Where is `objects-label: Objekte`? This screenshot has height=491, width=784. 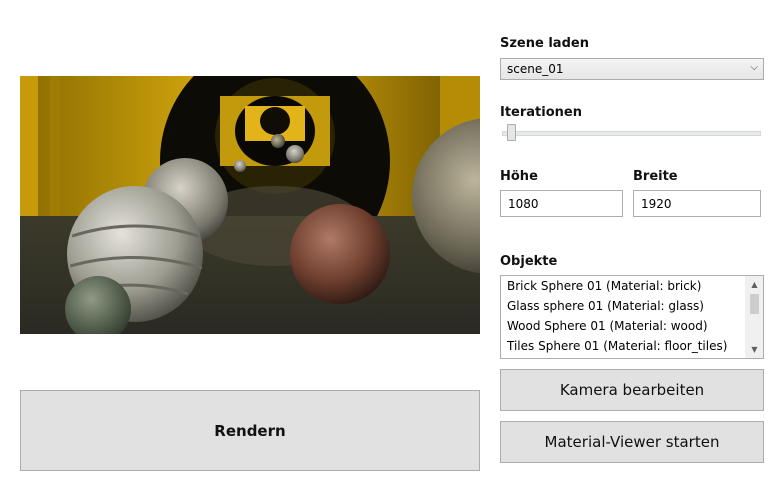 objects-label: Objekte is located at coordinates (529, 261).